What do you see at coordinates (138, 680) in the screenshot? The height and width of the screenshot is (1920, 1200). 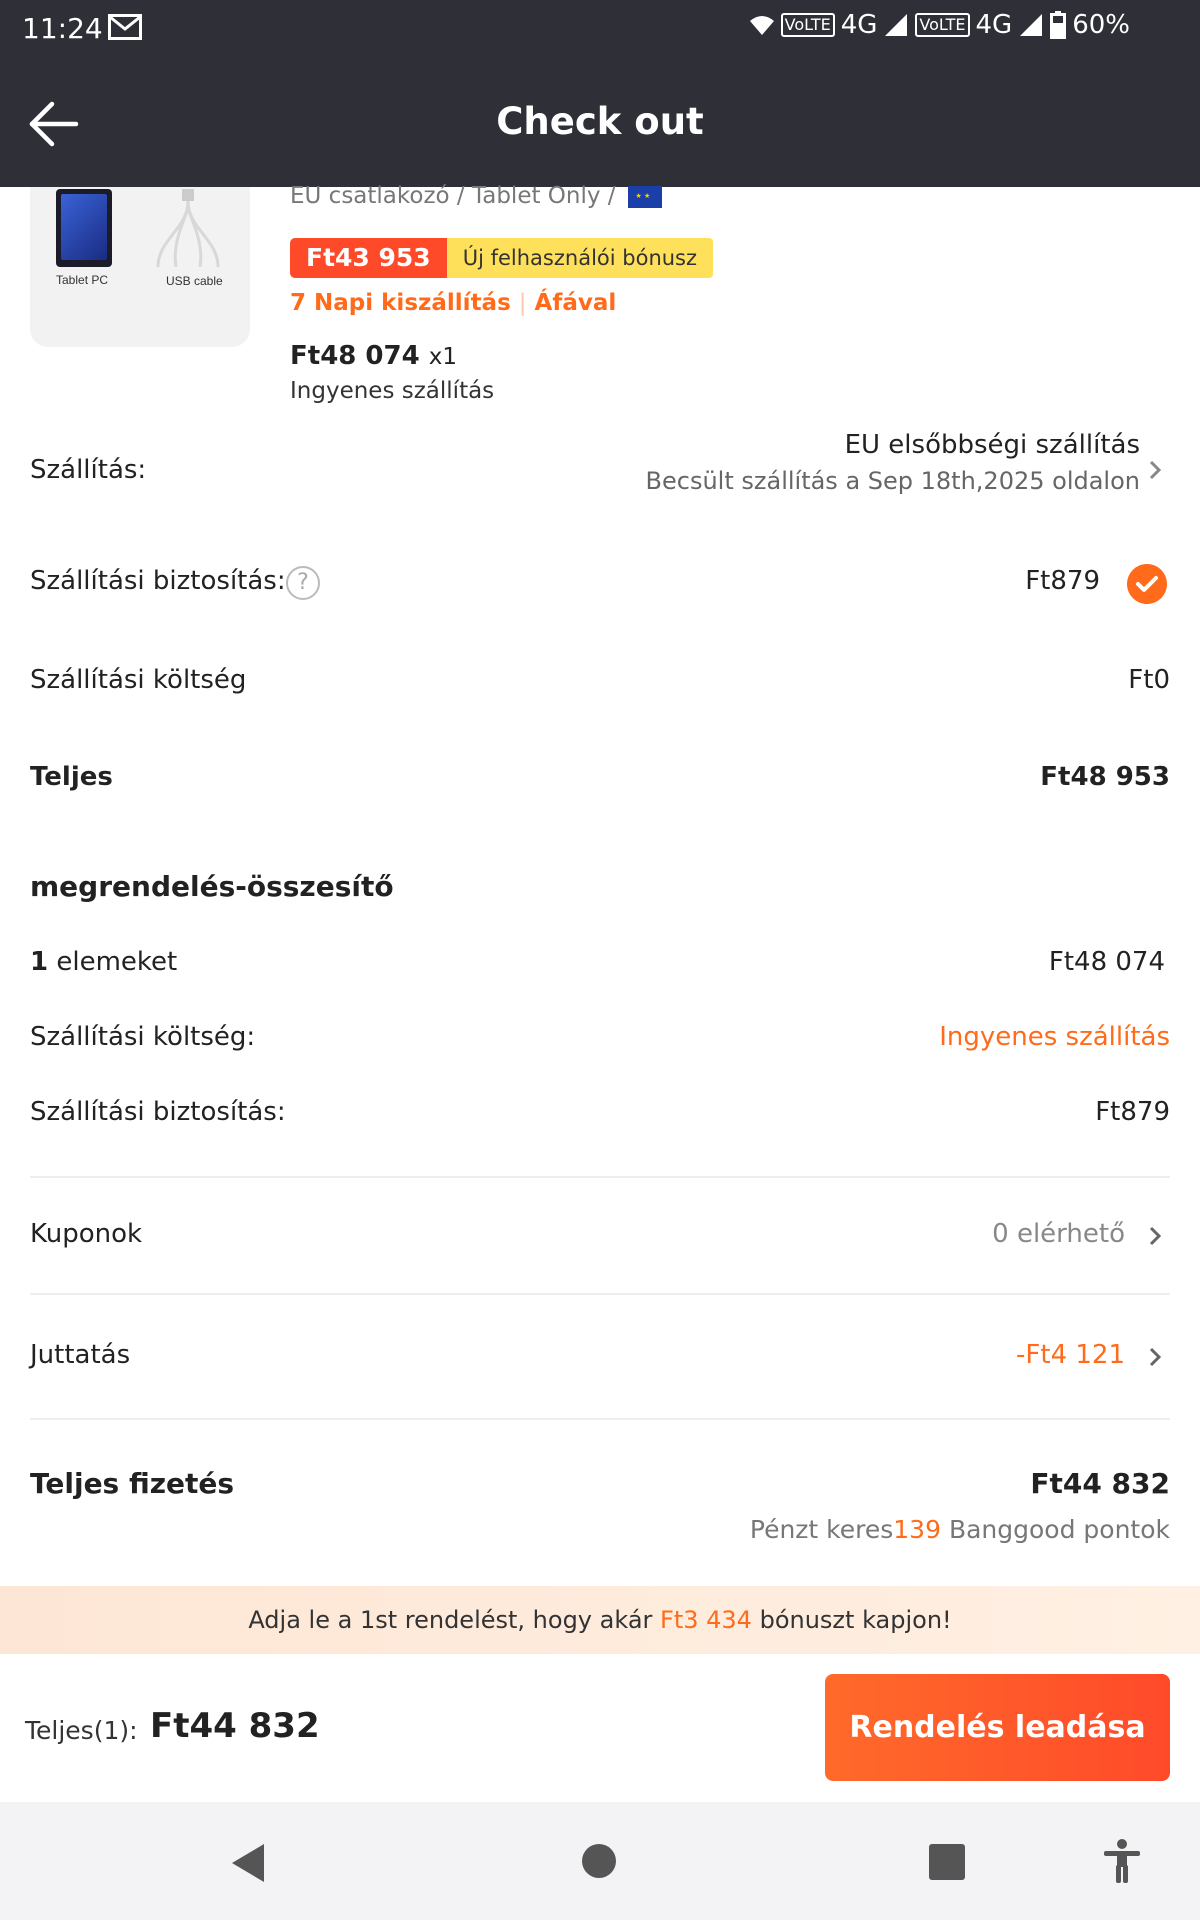 I see `shipping-cost-label: Szállítási költség` at bounding box center [138, 680].